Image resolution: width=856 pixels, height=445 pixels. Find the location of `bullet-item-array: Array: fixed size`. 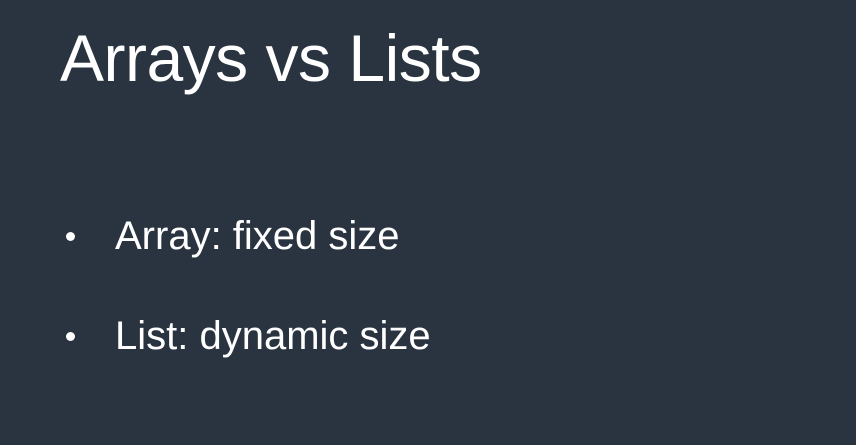

bullet-item-array: Array: fixed size is located at coordinates (248, 236).